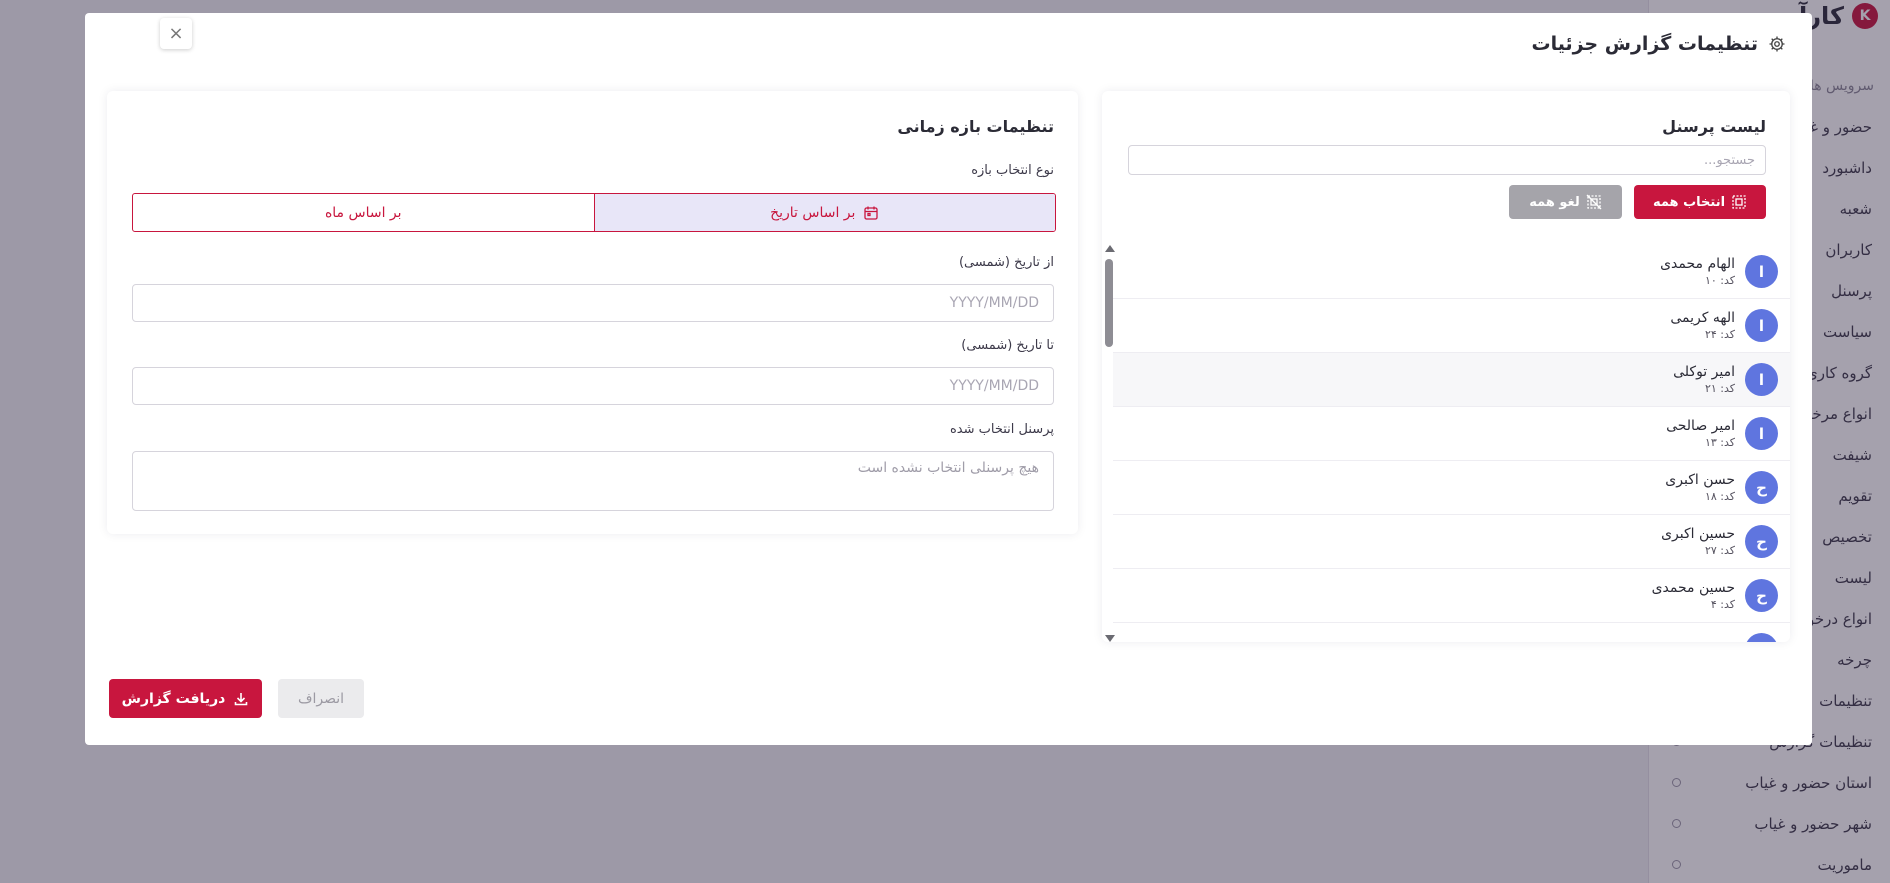  Describe the element at coordinates (1702, 318) in the screenshot. I see `personnel-name: الهه کریمی` at that location.